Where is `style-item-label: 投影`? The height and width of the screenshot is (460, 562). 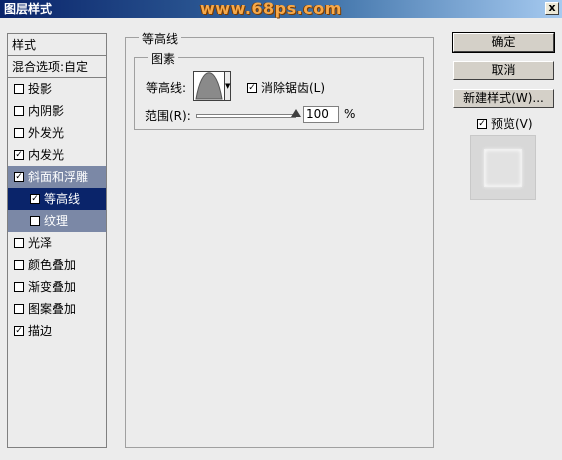 style-item-label: 投影 is located at coordinates (40, 89).